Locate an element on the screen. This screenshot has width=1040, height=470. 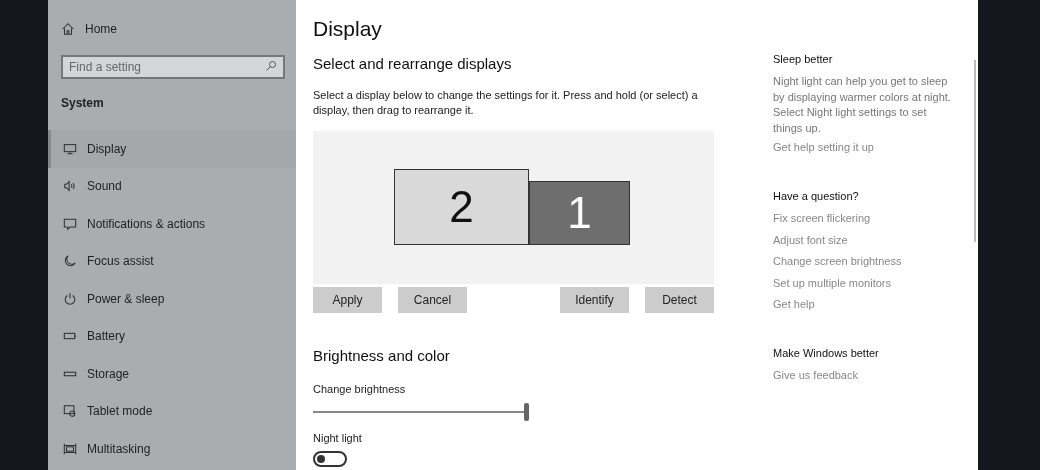
help-link: Adjust font size is located at coordinates (864, 240).